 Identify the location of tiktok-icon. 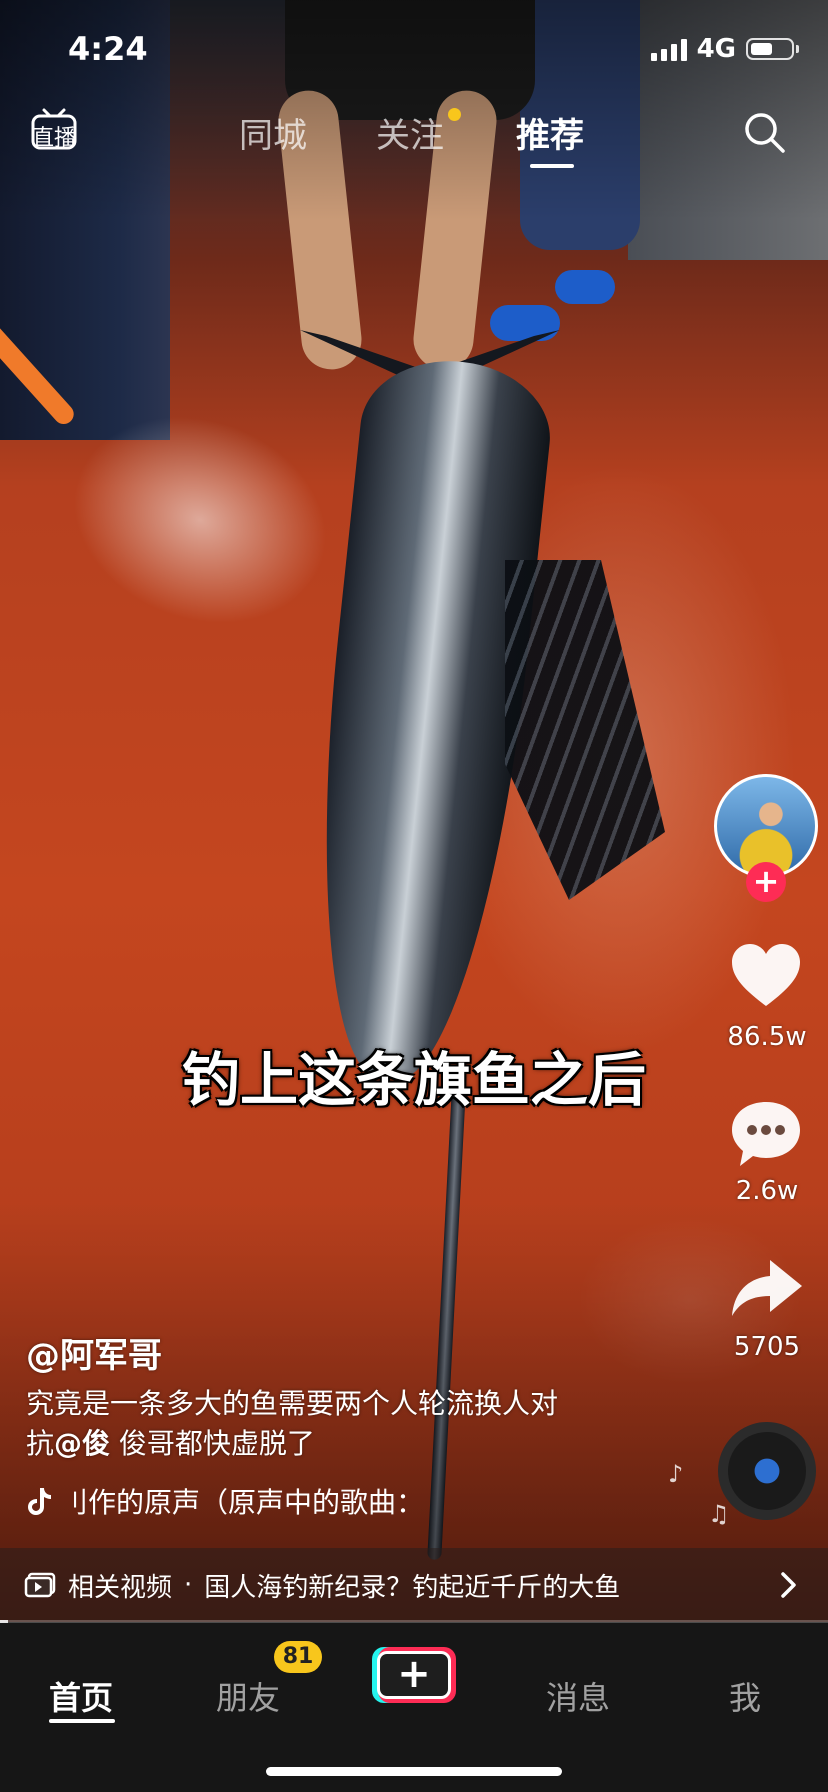
(39, 1501).